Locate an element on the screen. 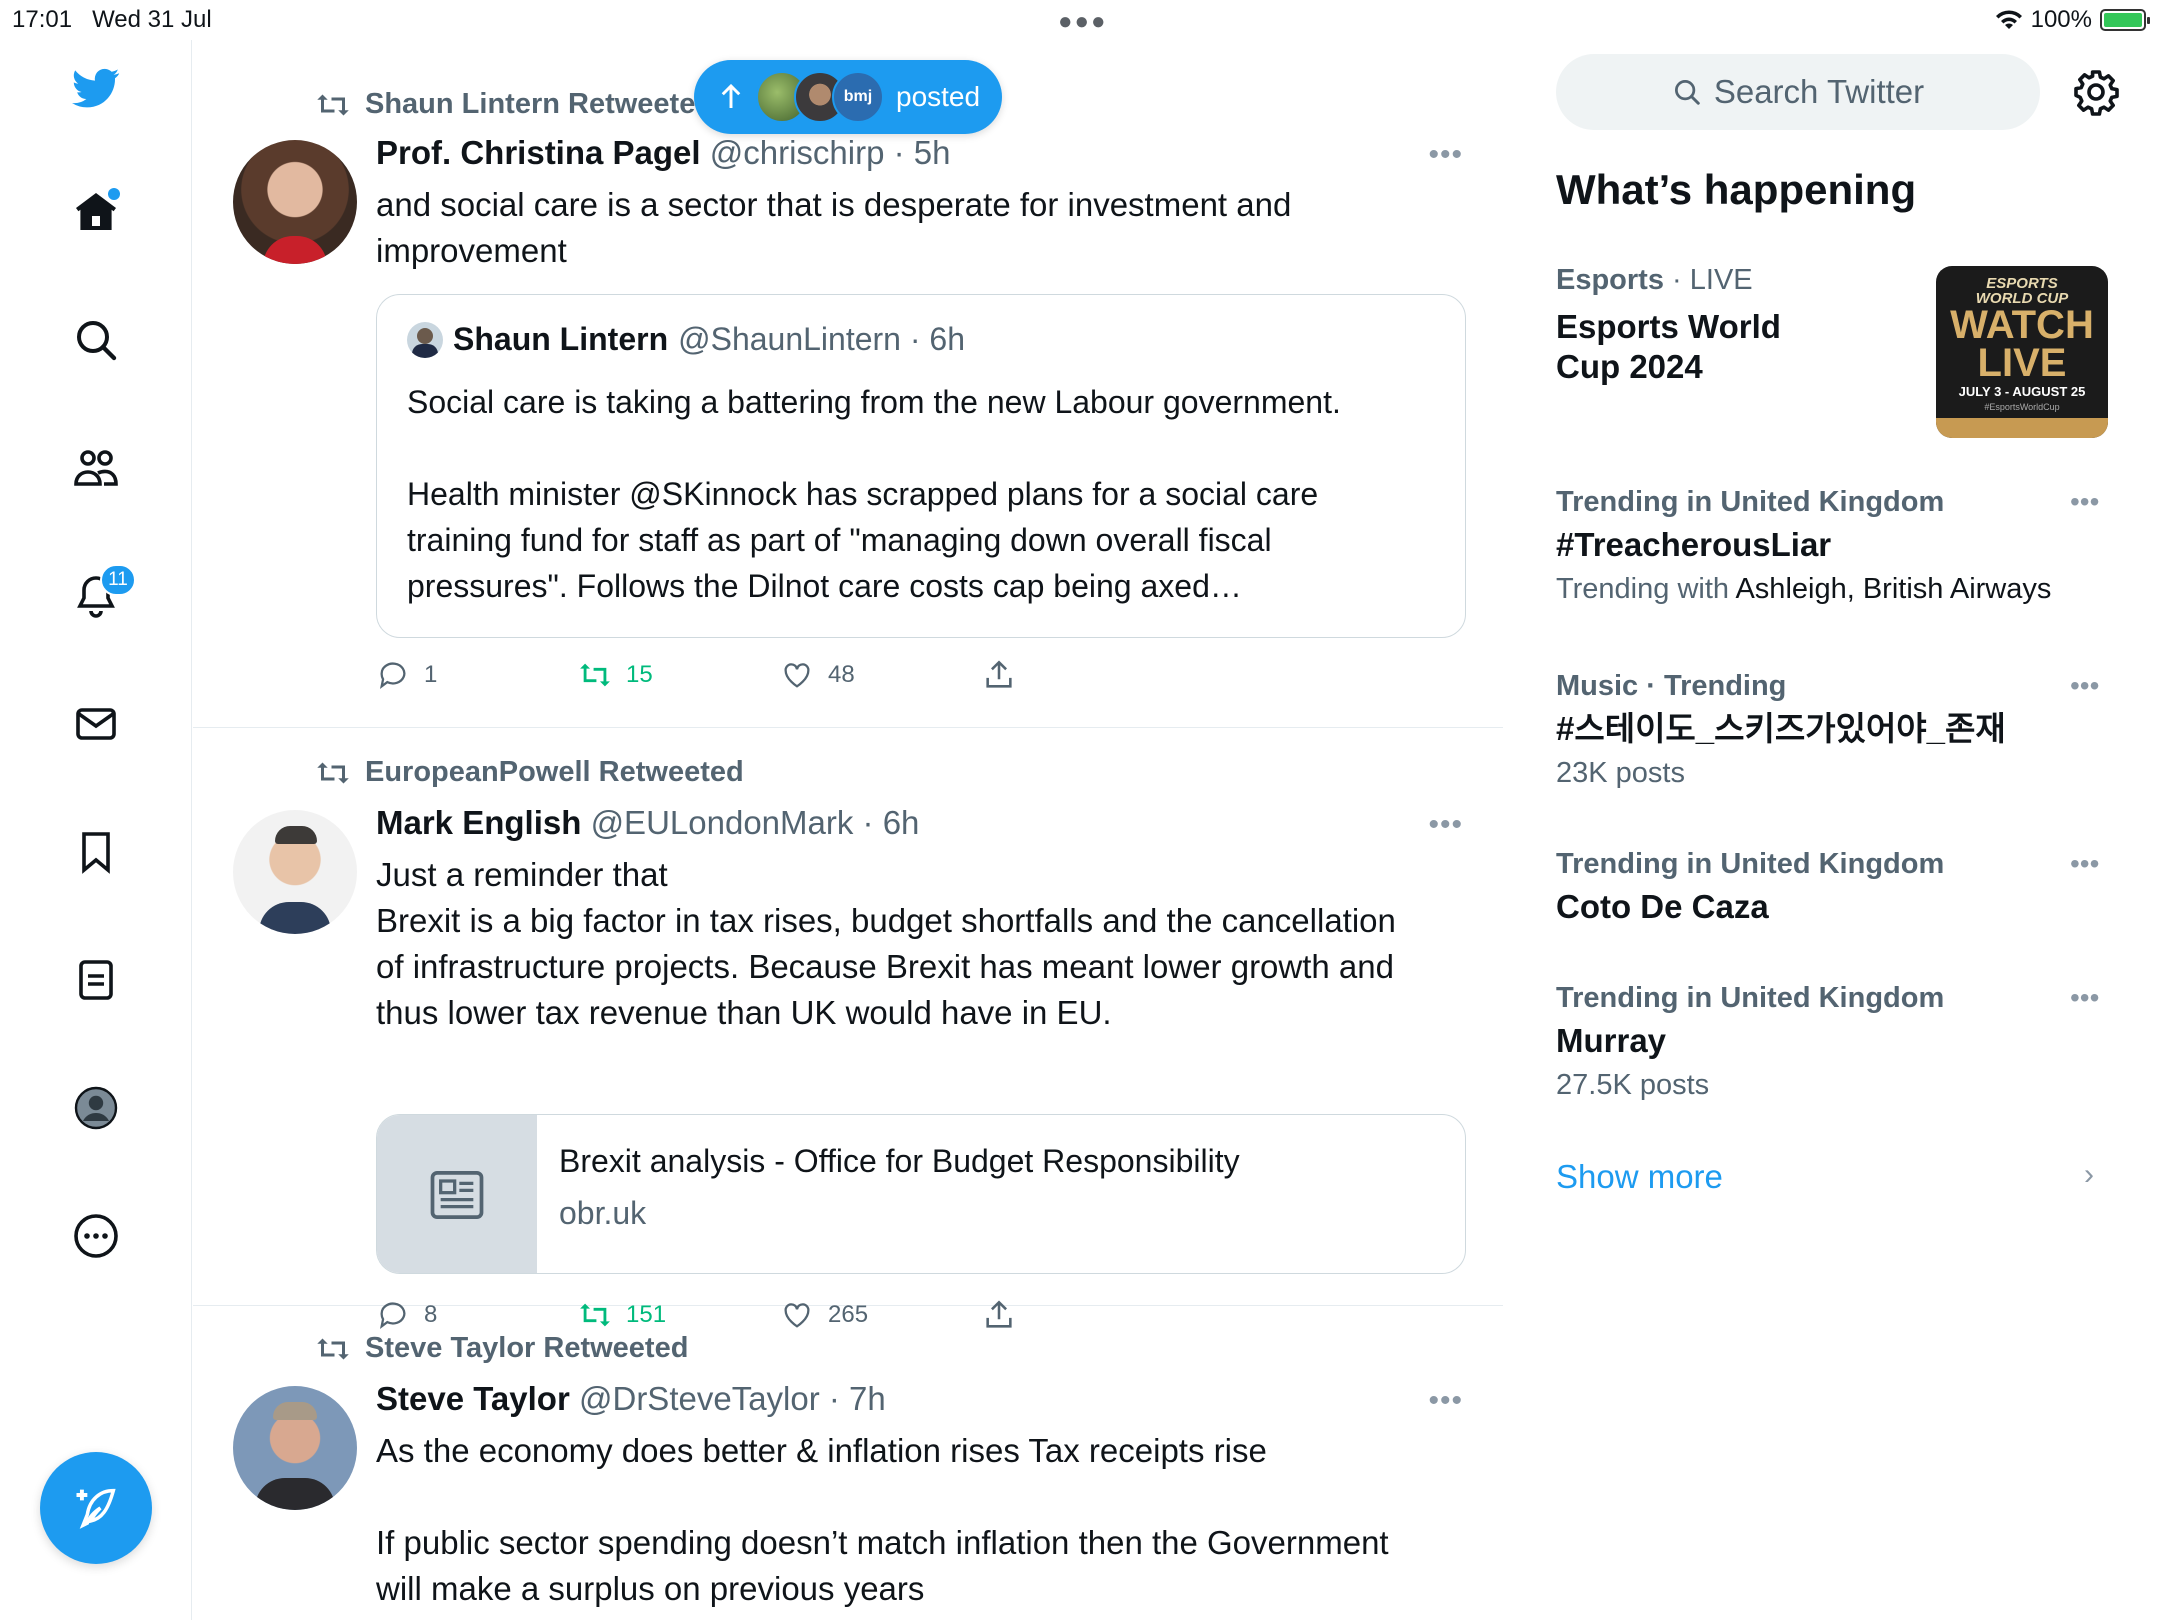 The width and height of the screenshot is (2160, 1620). new-posts-pill: bmj posted is located at coordinates (848, 97).